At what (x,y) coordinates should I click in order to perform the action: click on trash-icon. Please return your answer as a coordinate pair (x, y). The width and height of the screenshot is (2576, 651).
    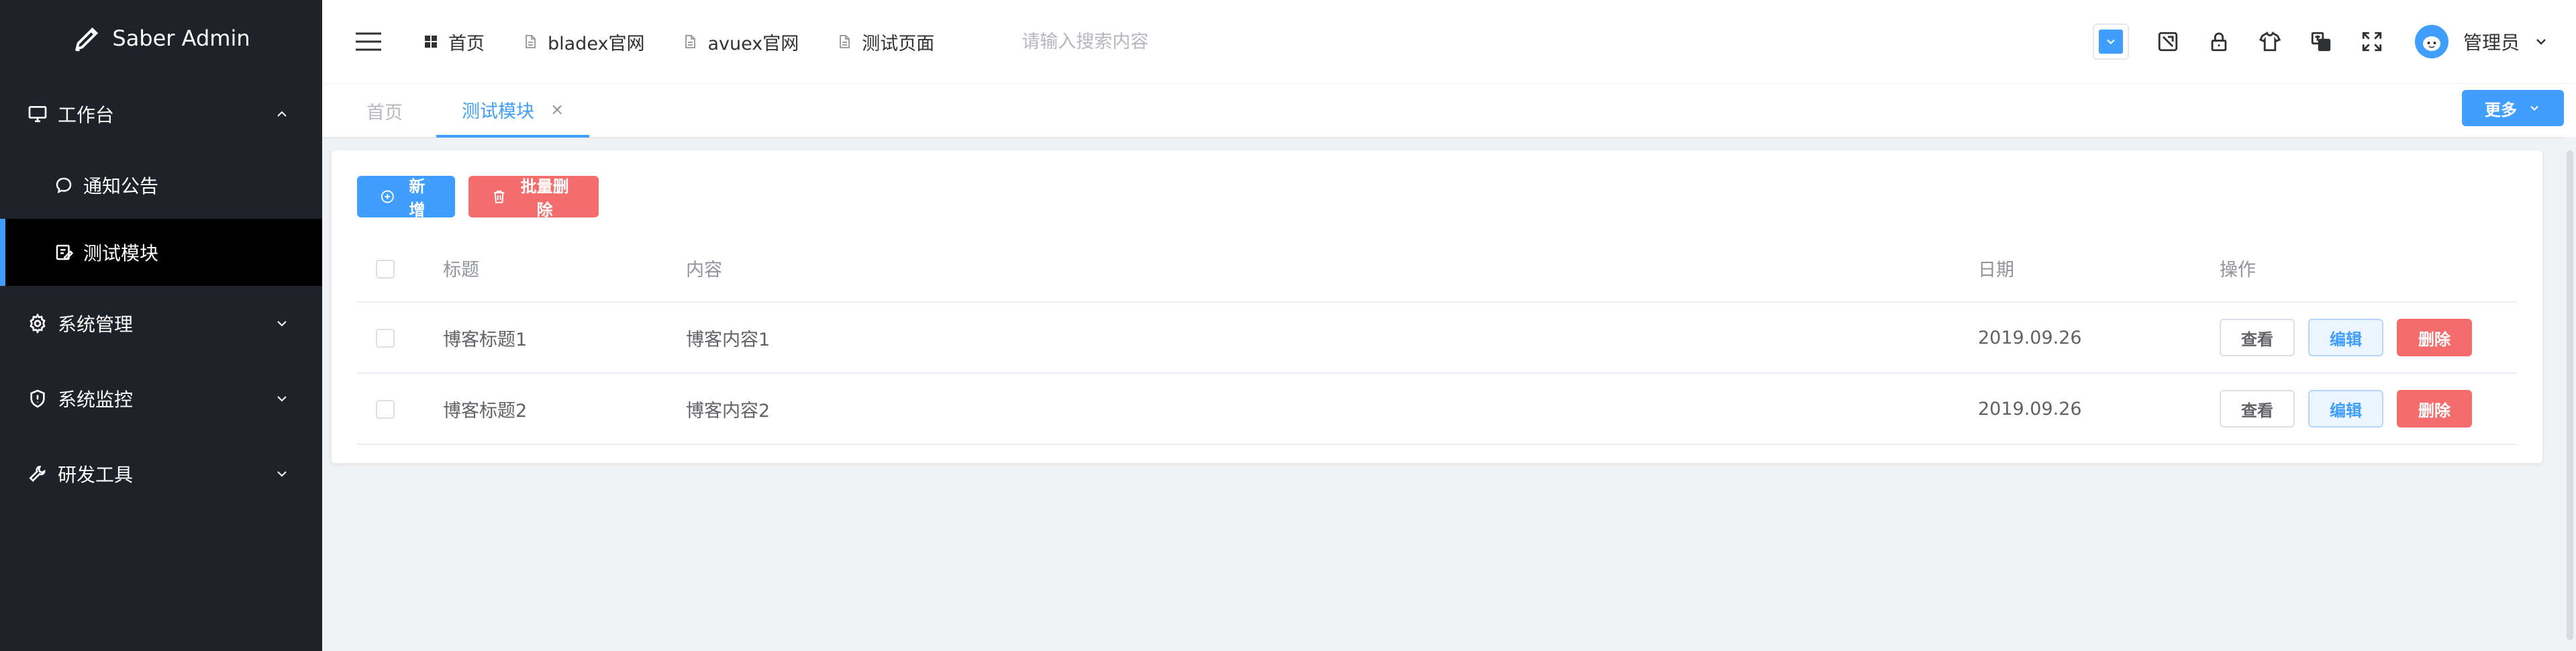
    Looking at the image, I should click on (499, 196).